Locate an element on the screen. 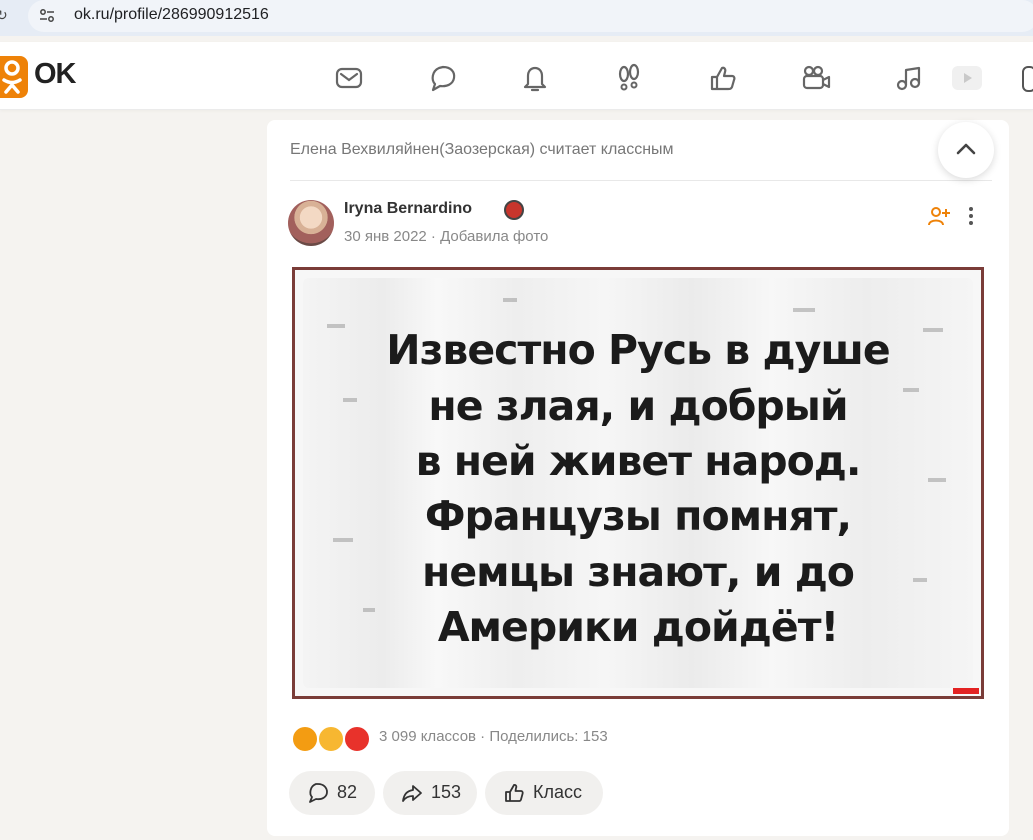  post-meta: 30 янв 2022 · Добавила фото is located at coordinates (446, 236).